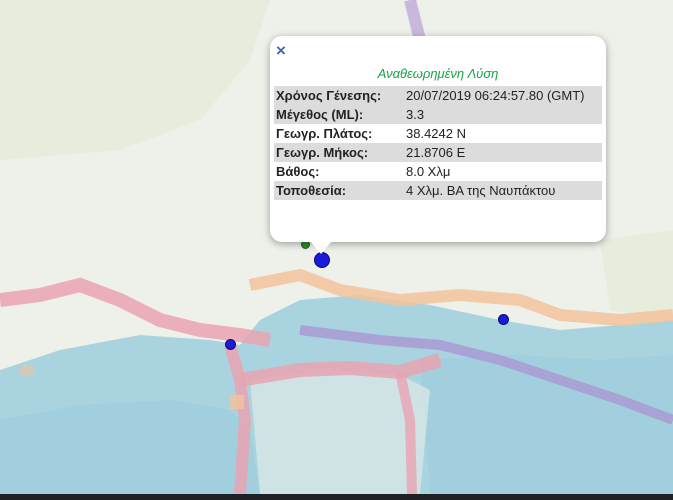 The image size is (673, 500). I want to click on row-label: Γεωγρ. Μήκος:, so click(339, 152).